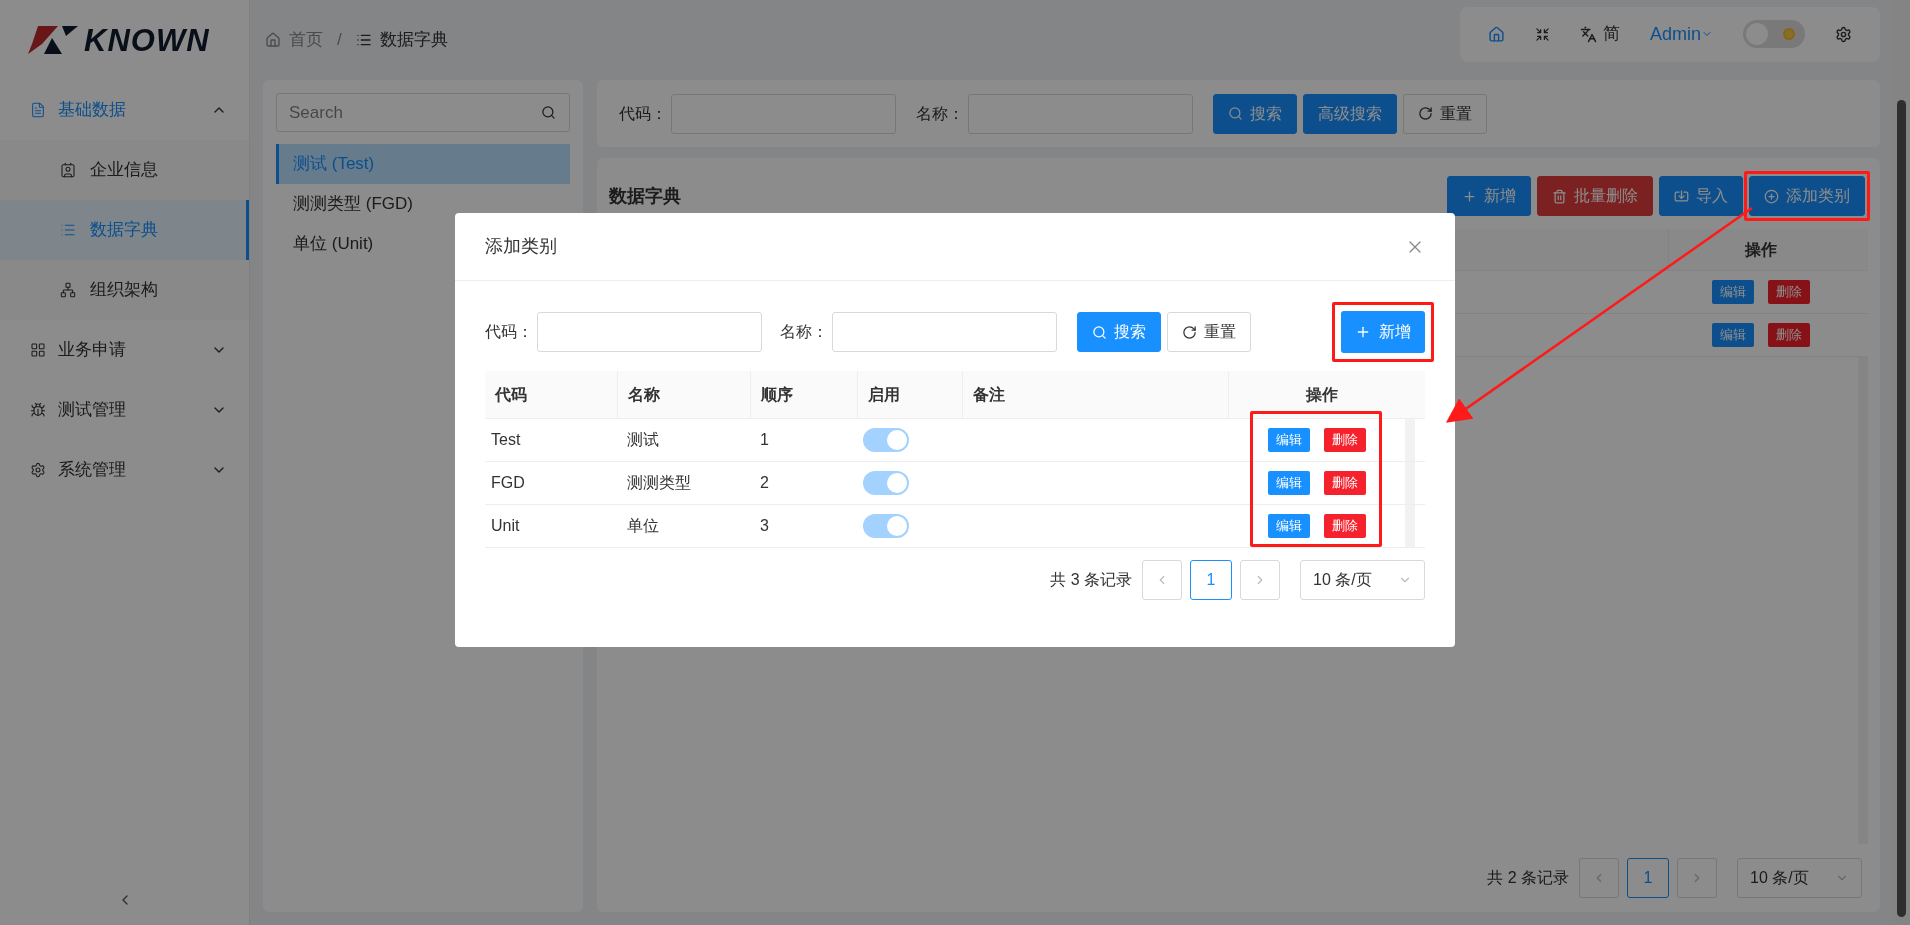 The image size is (1910, 925). I want to click on table-cell-text: 单位, so click(643, 526).